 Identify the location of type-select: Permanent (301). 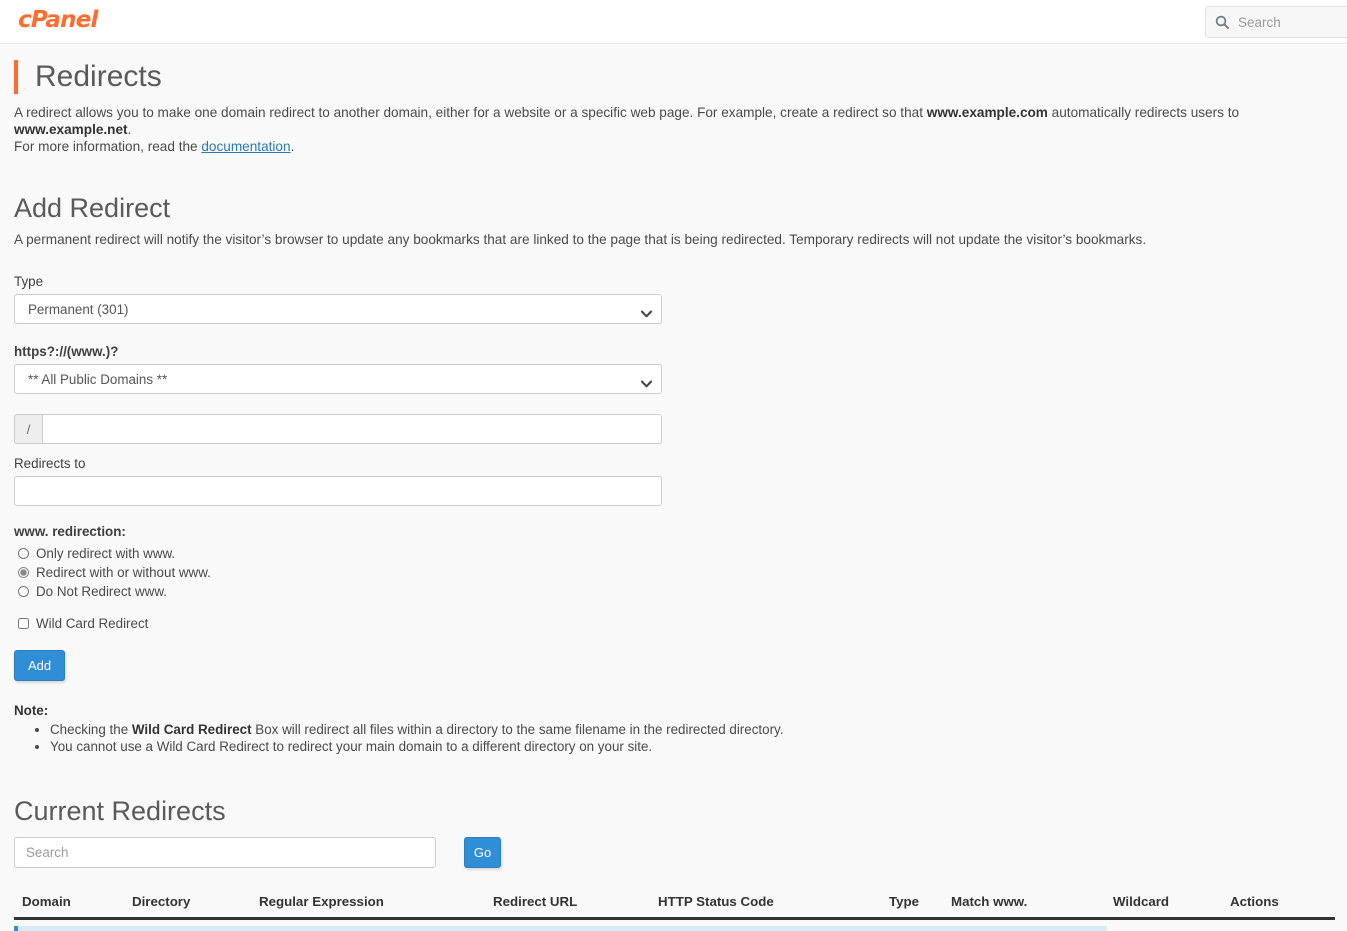
(338, 309).